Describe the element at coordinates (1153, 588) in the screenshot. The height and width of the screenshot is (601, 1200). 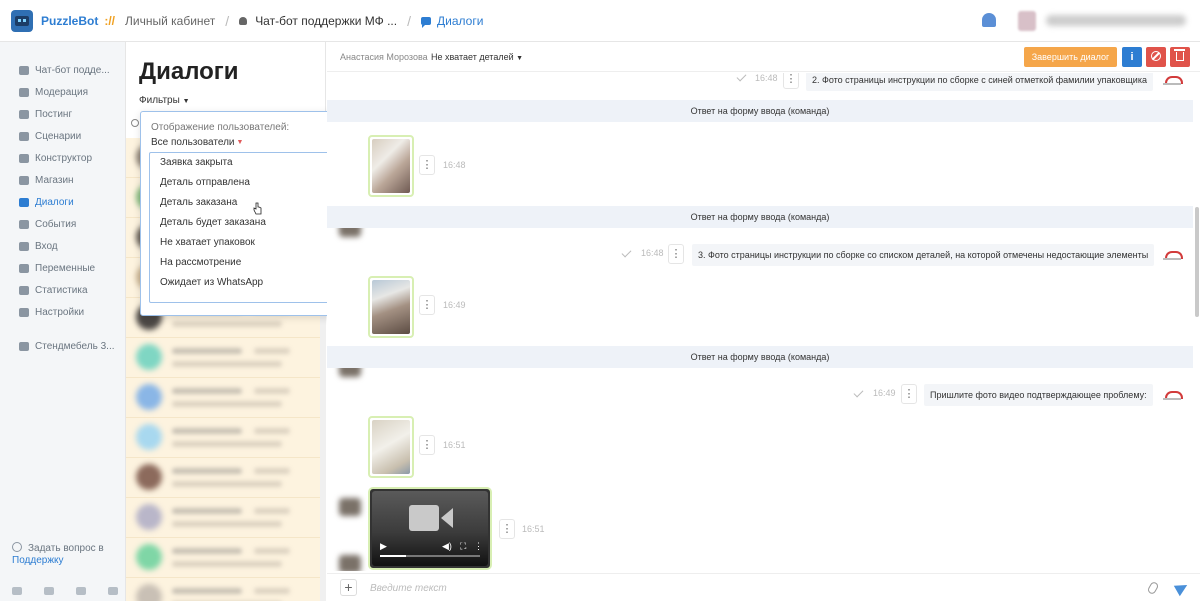
I see `paperclip-icon` at that location.